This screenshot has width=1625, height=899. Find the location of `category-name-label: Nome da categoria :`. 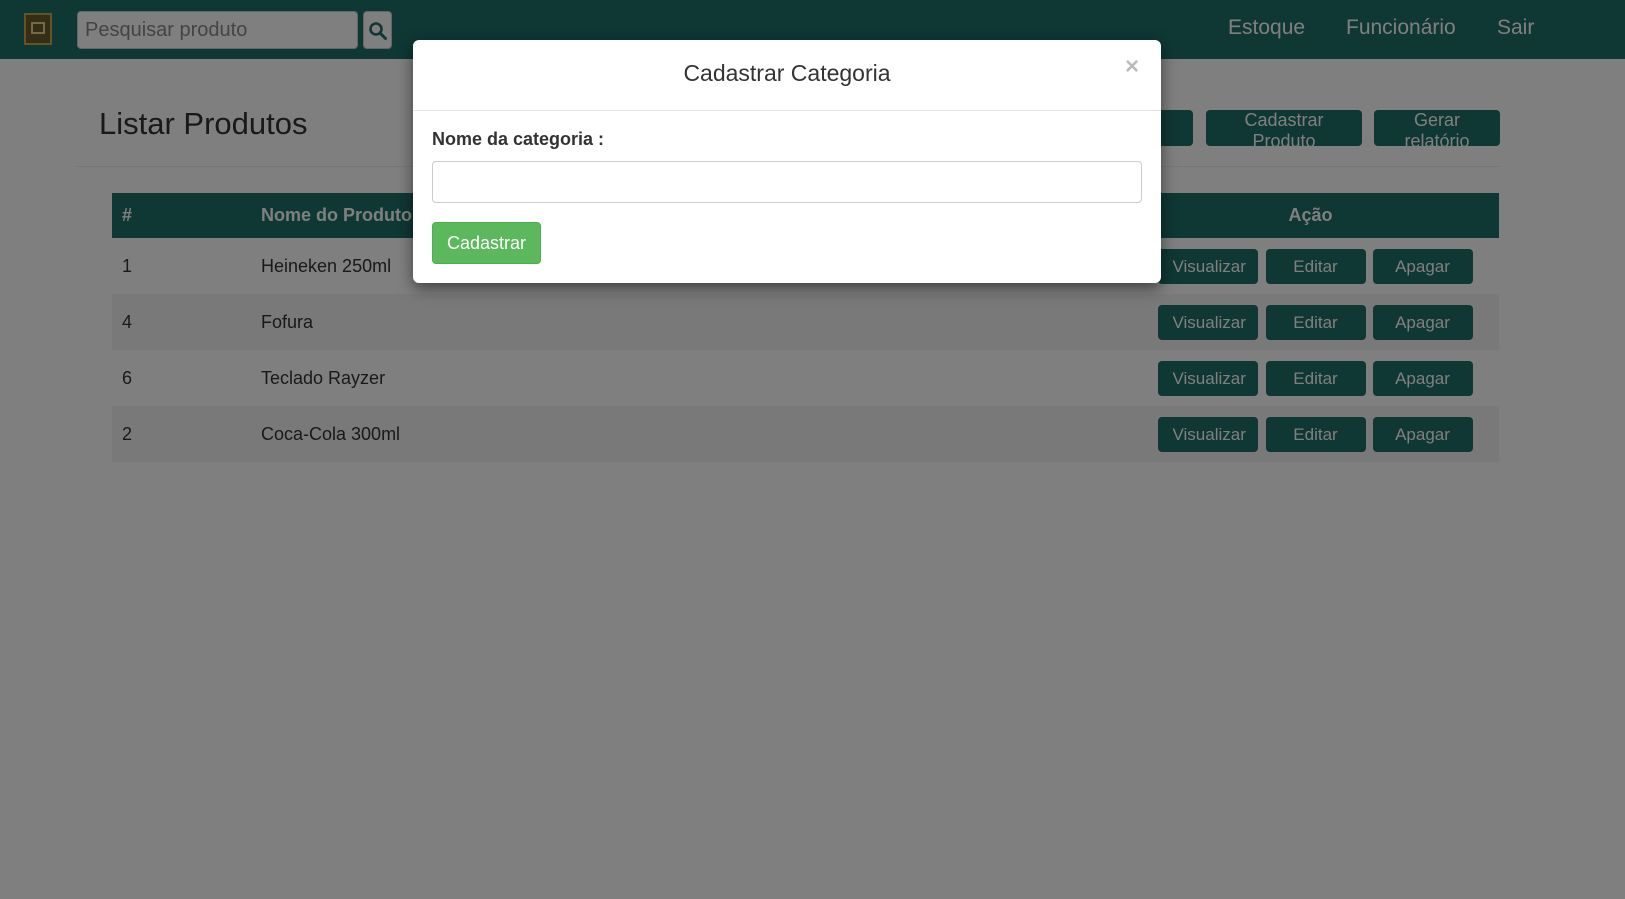

category-name-label: Nome da categoria : is located at coordinates (518, 139).